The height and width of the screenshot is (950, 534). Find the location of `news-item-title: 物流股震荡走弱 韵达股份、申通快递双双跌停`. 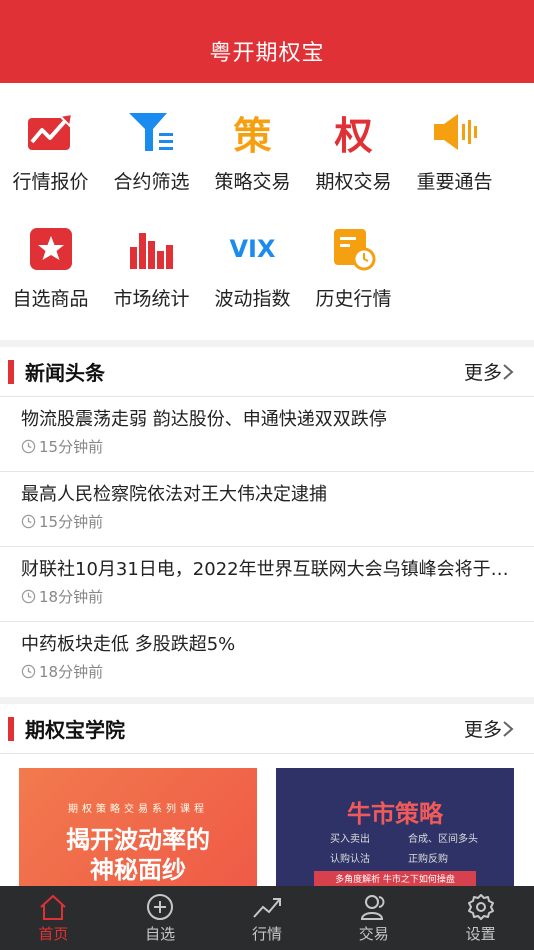

news-item-title: 物流股震荡走弱 韵达股份、申通快递双双跌停 is located at coordinates (204, 419).